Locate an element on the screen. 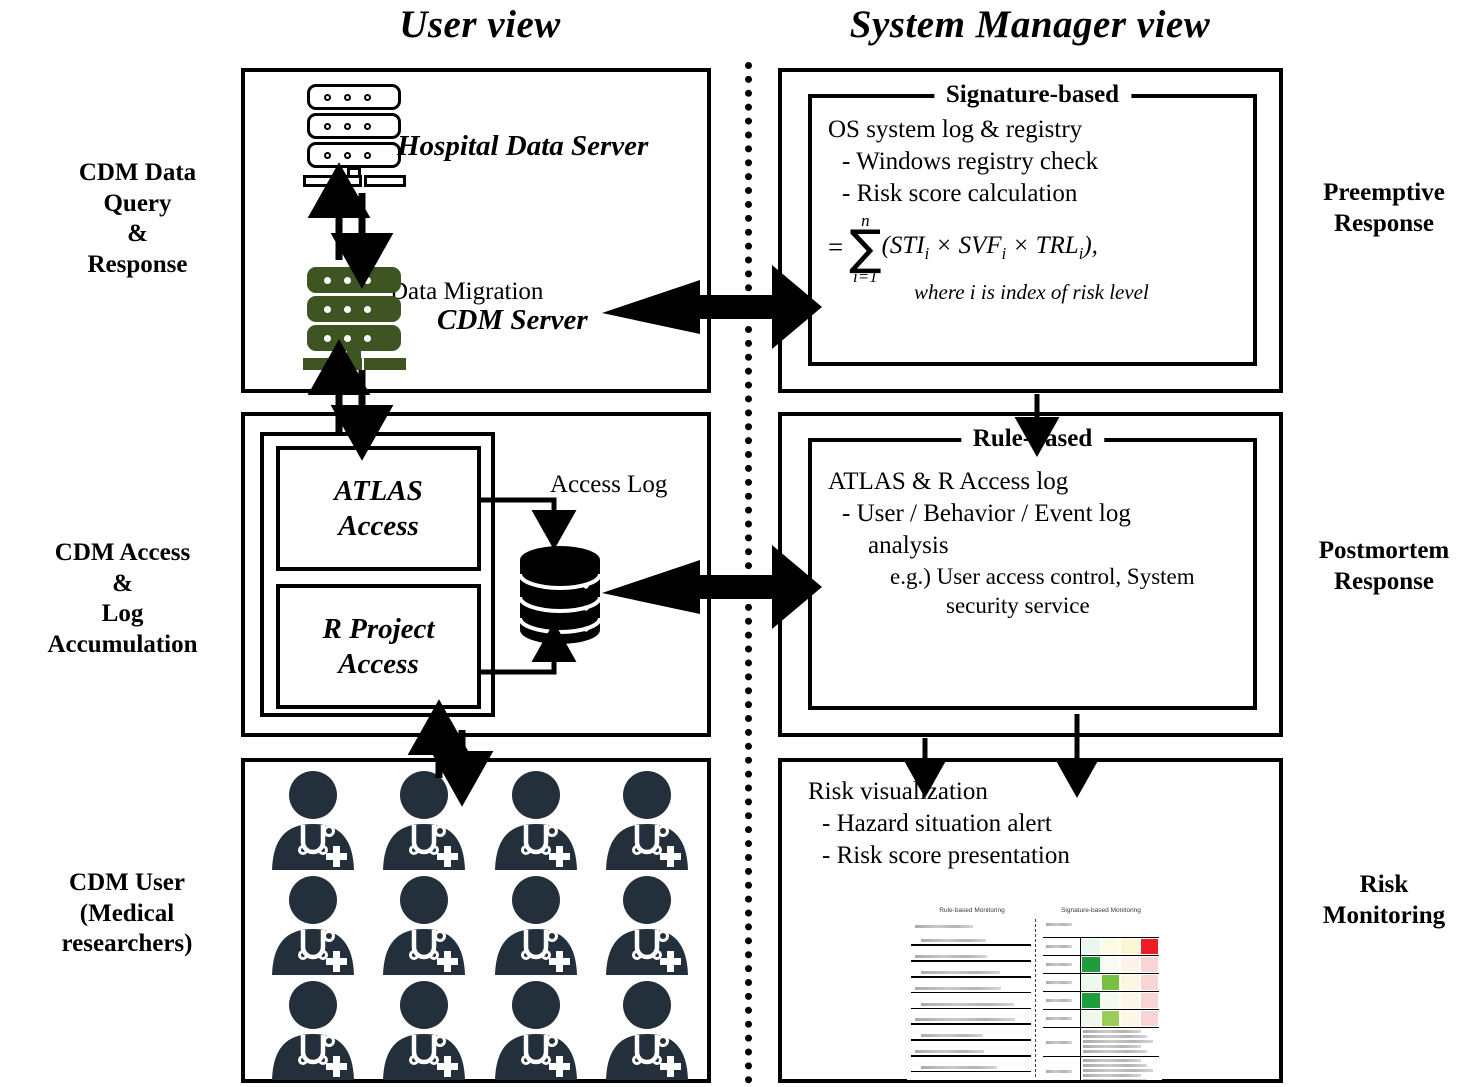  thumbnail-right-title: Signature-based Monitoring is located at coordinates (1101, 910).